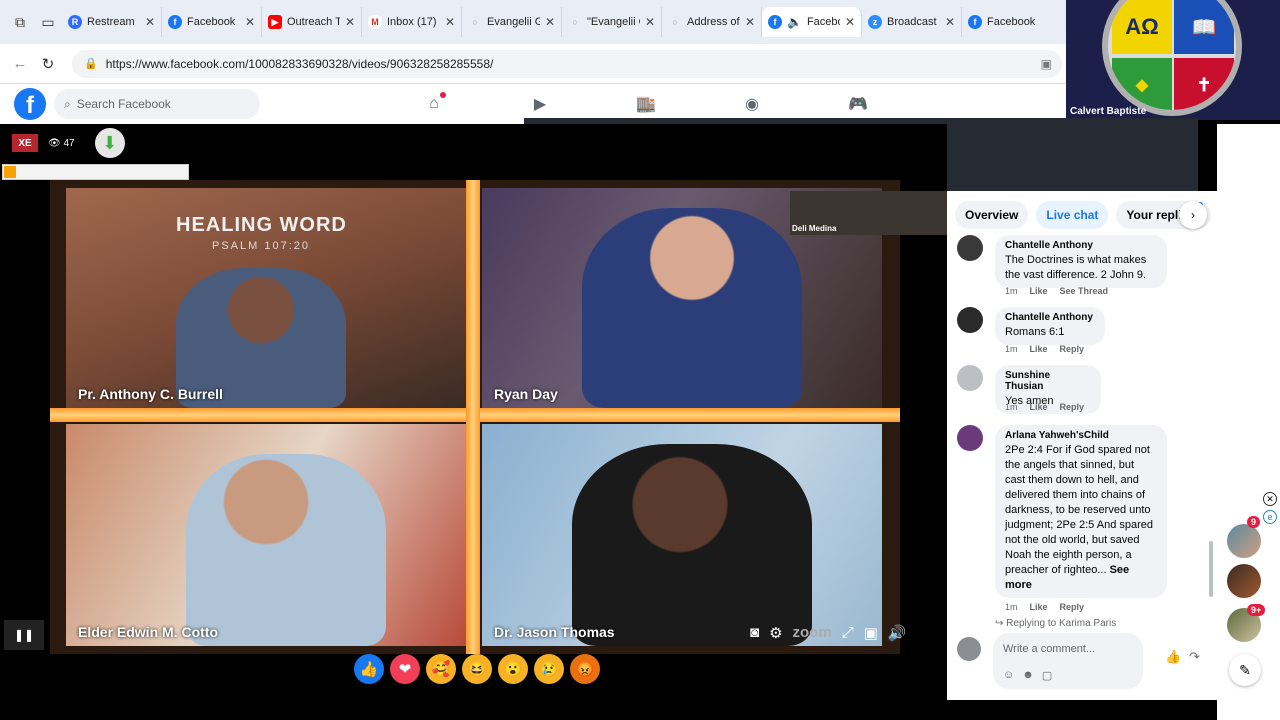 This screenshot has height=720, width=1280. I want to click on tab-label: Facebook, so click(1011, 22).